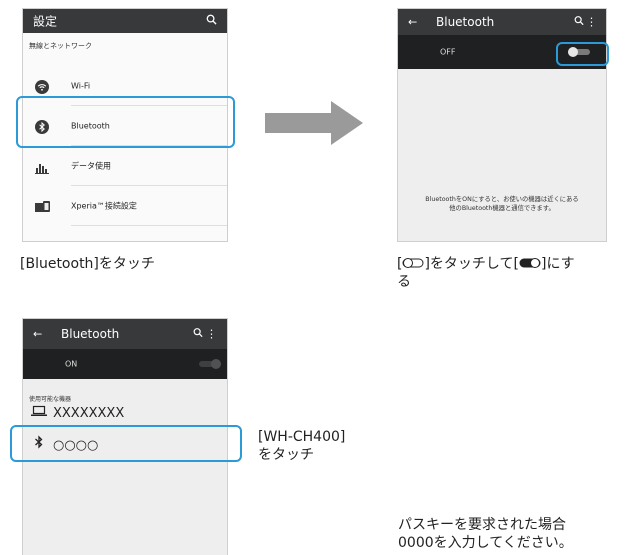 This screenshot has height=555, width=640. I want to click on device-item: XXXXXXXX, so click(77, 413).